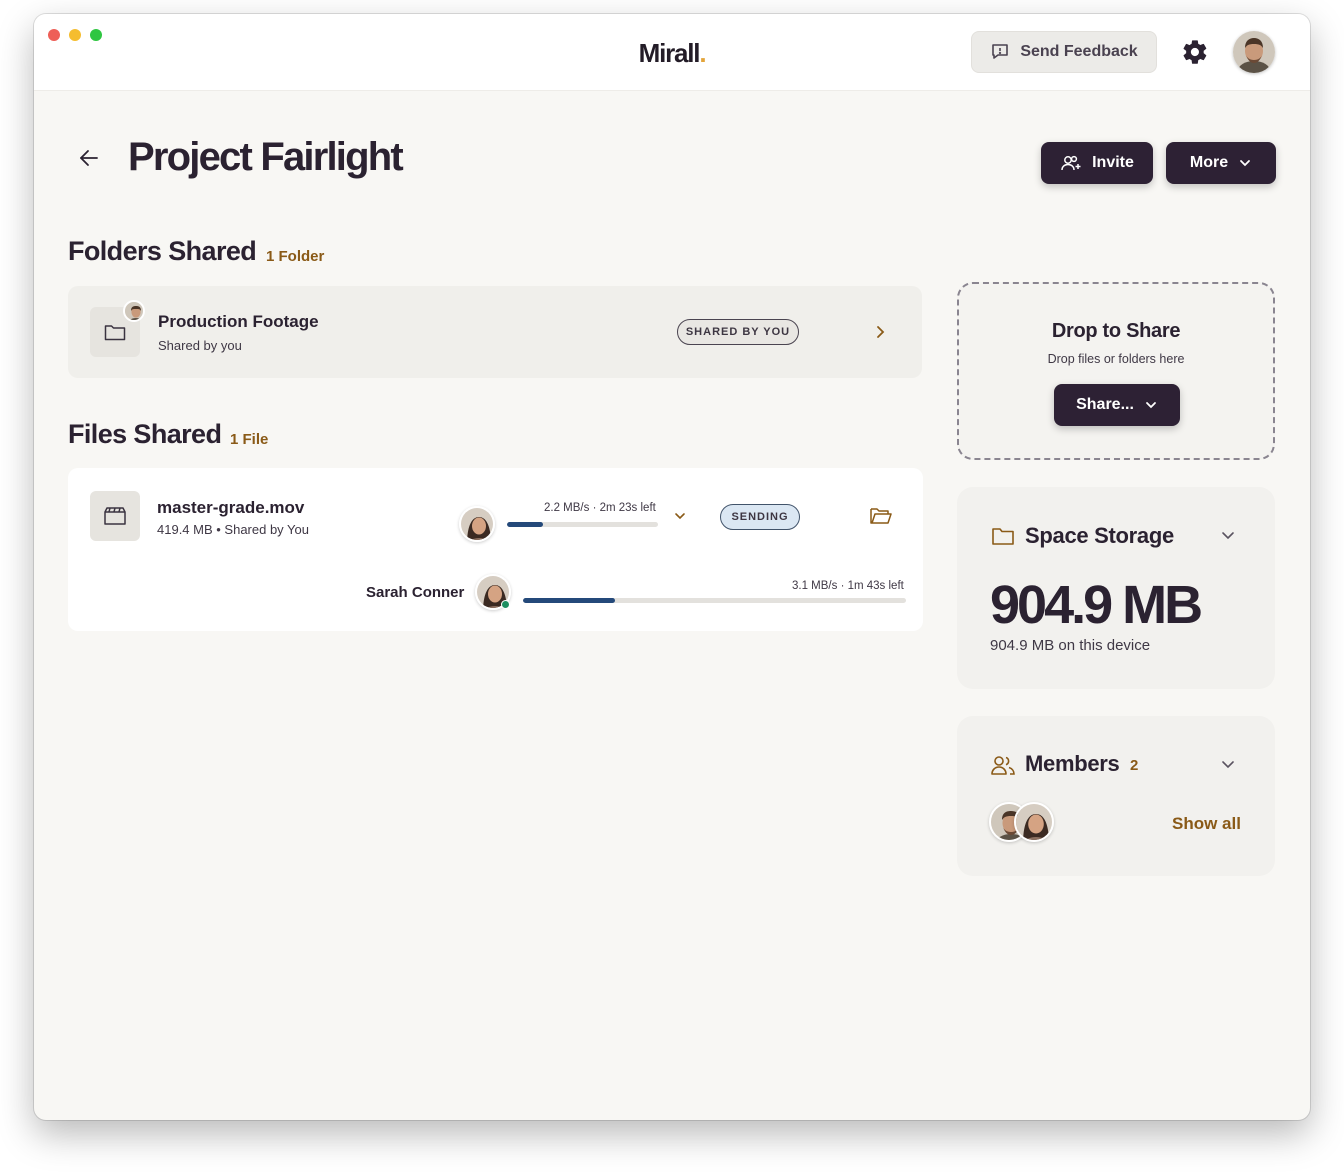 This screenshot has height=1173, width=1344. Describe the element at coordinates (525, 524) in the screenshot. I see `file-progress-fill` at that location.